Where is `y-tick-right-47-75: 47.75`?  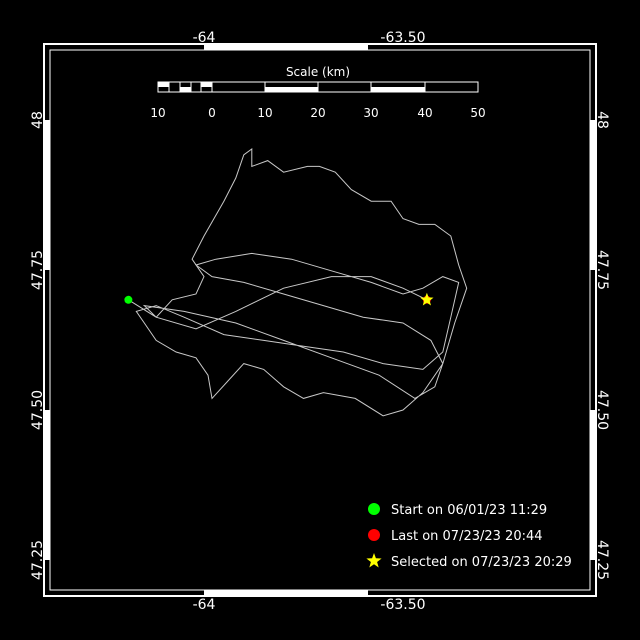
y-tick-right-47-75: 47.75 is located at coordinates (602, 270).